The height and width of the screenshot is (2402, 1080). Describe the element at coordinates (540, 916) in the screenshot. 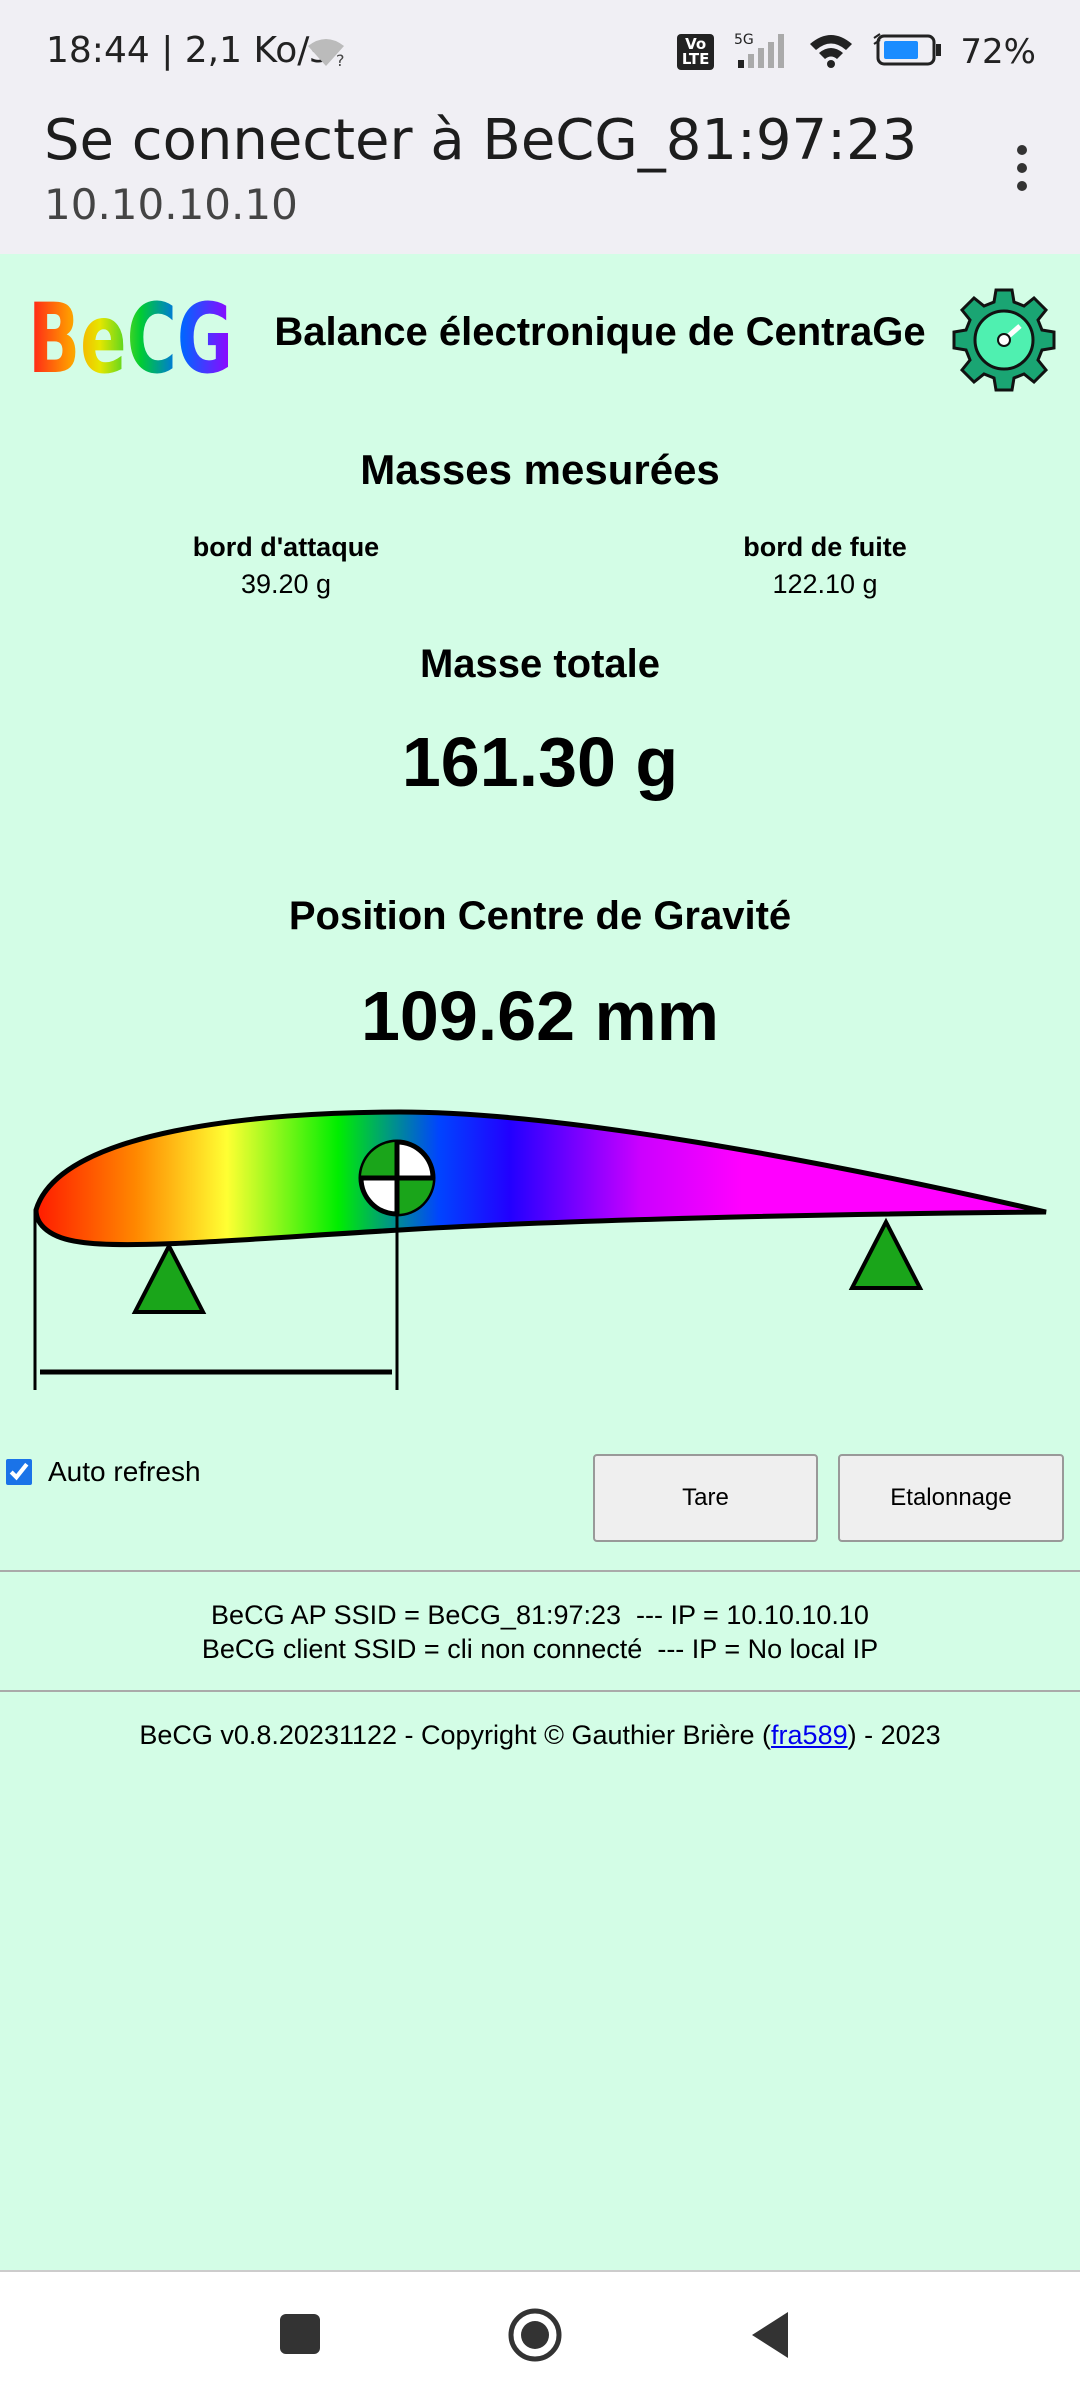

I see `cg-heading: Position Centre de Gravité` at that location.